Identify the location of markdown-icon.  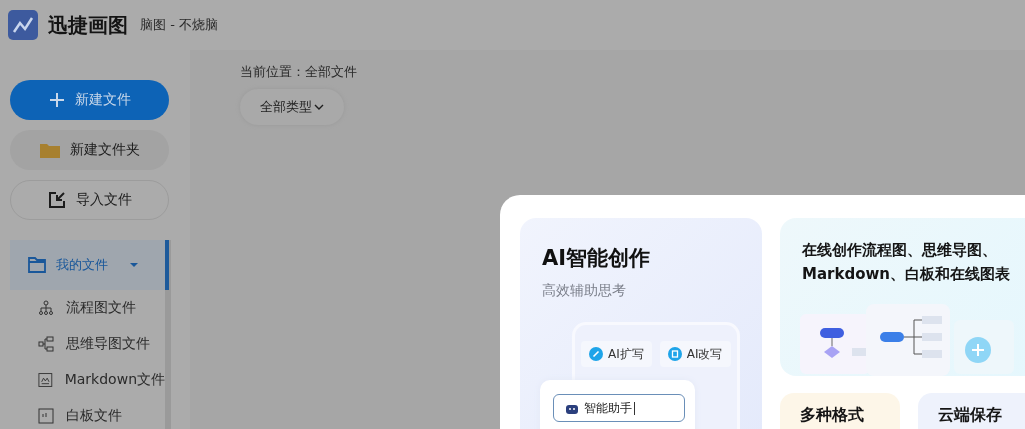
(45, 380).